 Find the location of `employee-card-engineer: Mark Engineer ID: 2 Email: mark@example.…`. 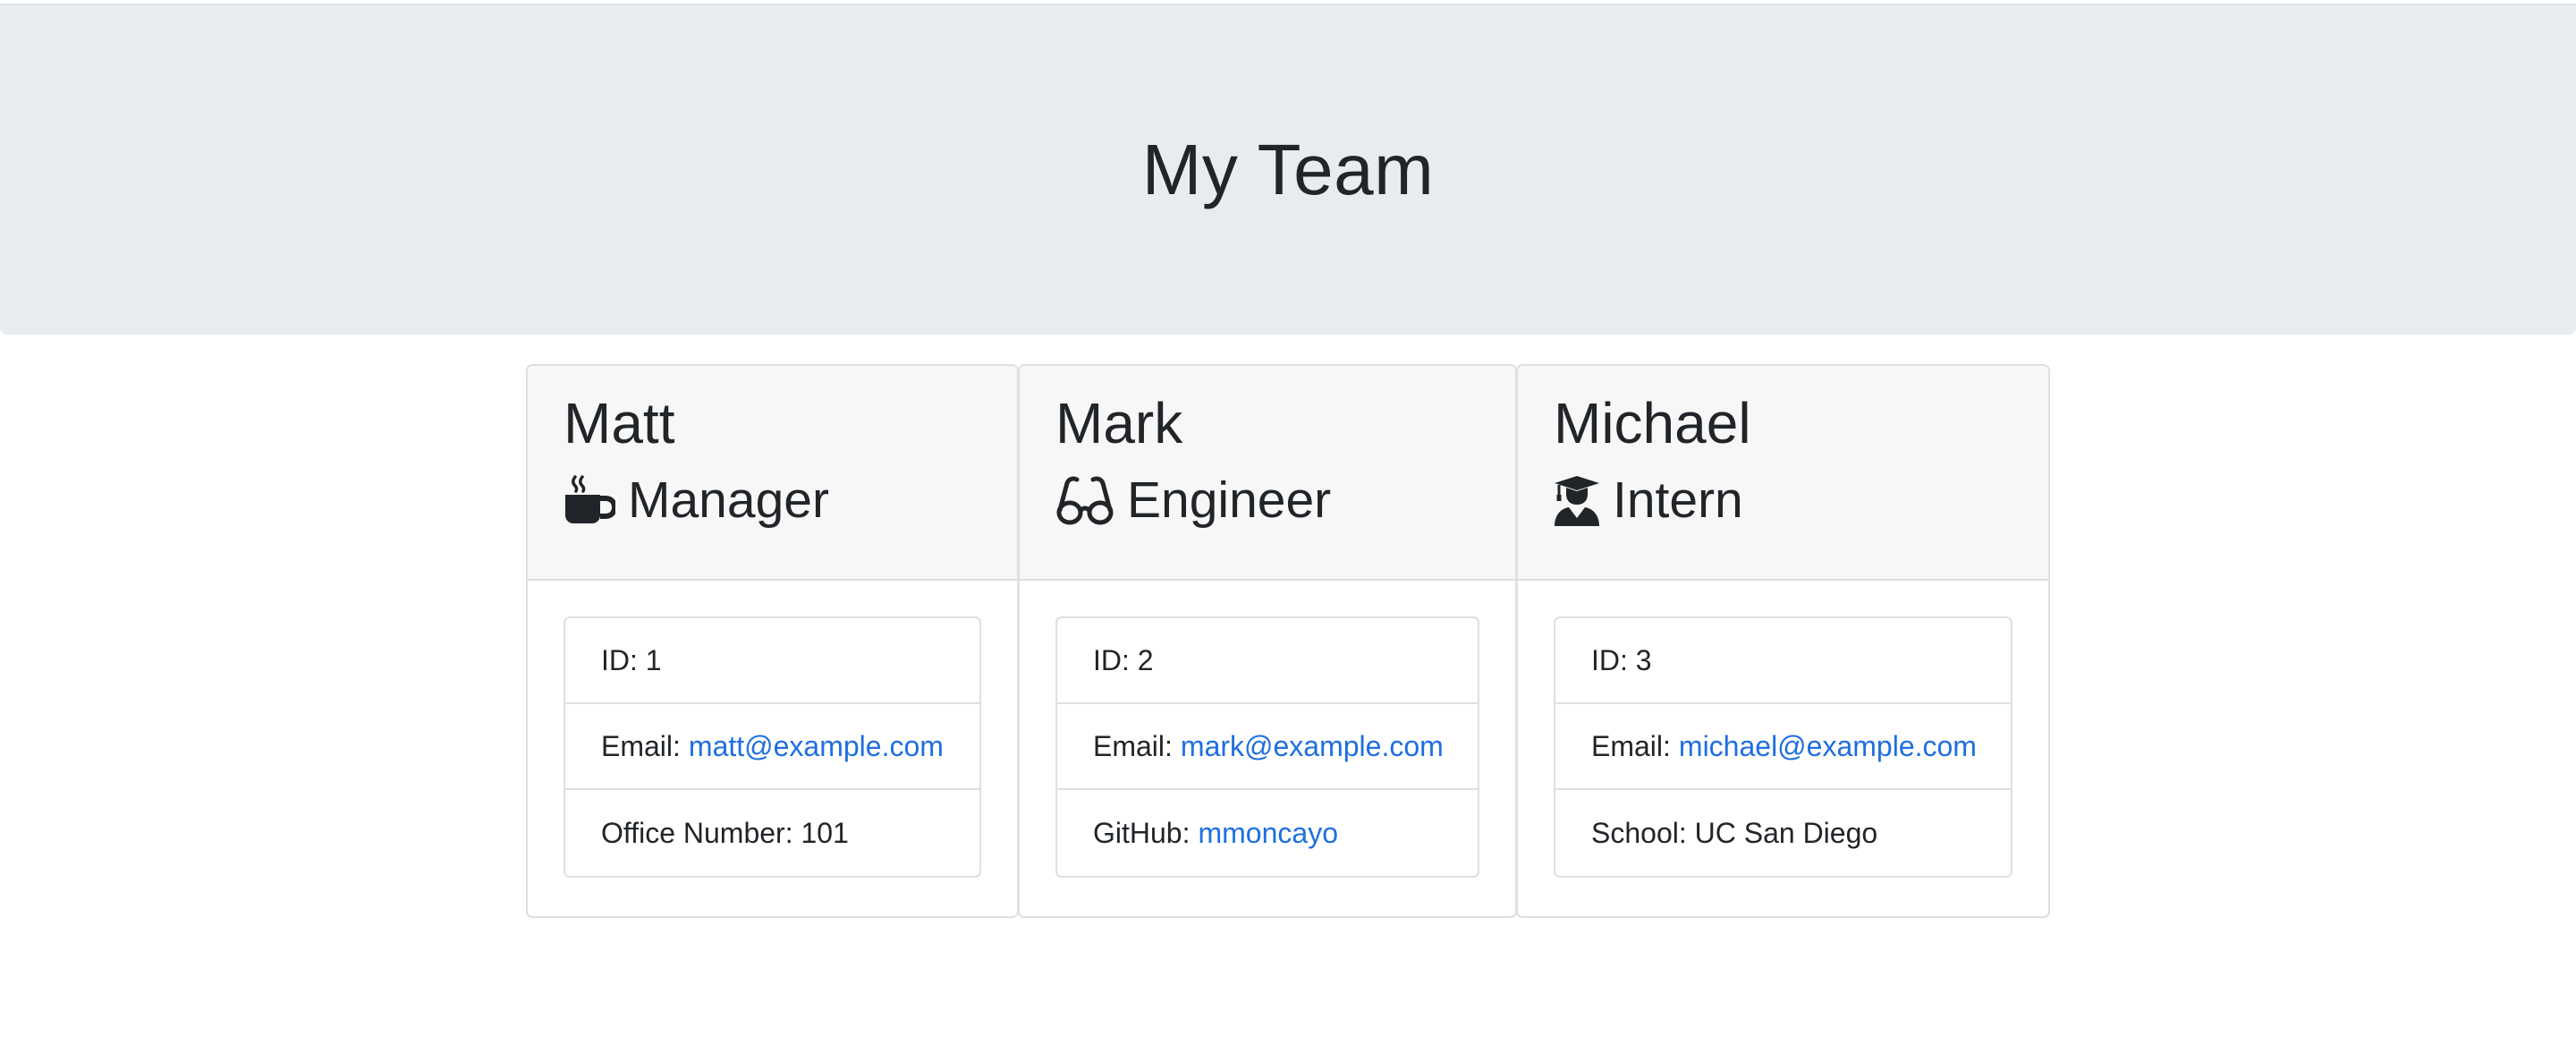

employee-card-engineer: Mark Engineer ID: 2 Email: mark@example.… is located at coordinates (1267, 641).